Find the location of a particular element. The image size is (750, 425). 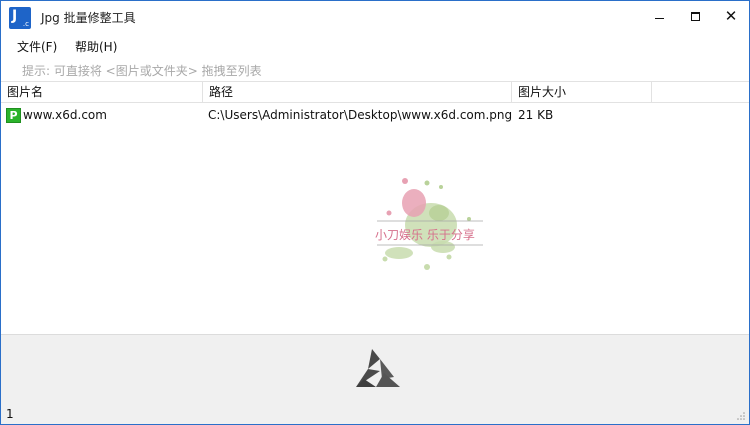

window-title: Jpg 批量修整工具 is located at coordinates (88, 18).